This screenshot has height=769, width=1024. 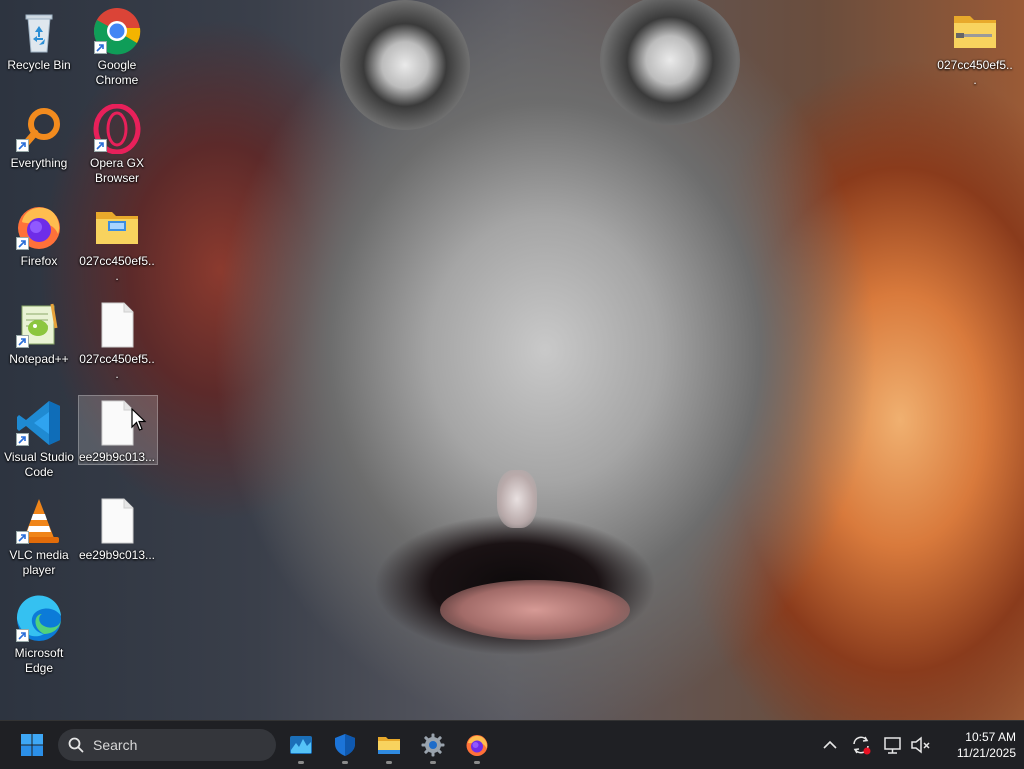 I want to click on desktop-icon-label: Recycle Bin, so click(x=39, y=65).